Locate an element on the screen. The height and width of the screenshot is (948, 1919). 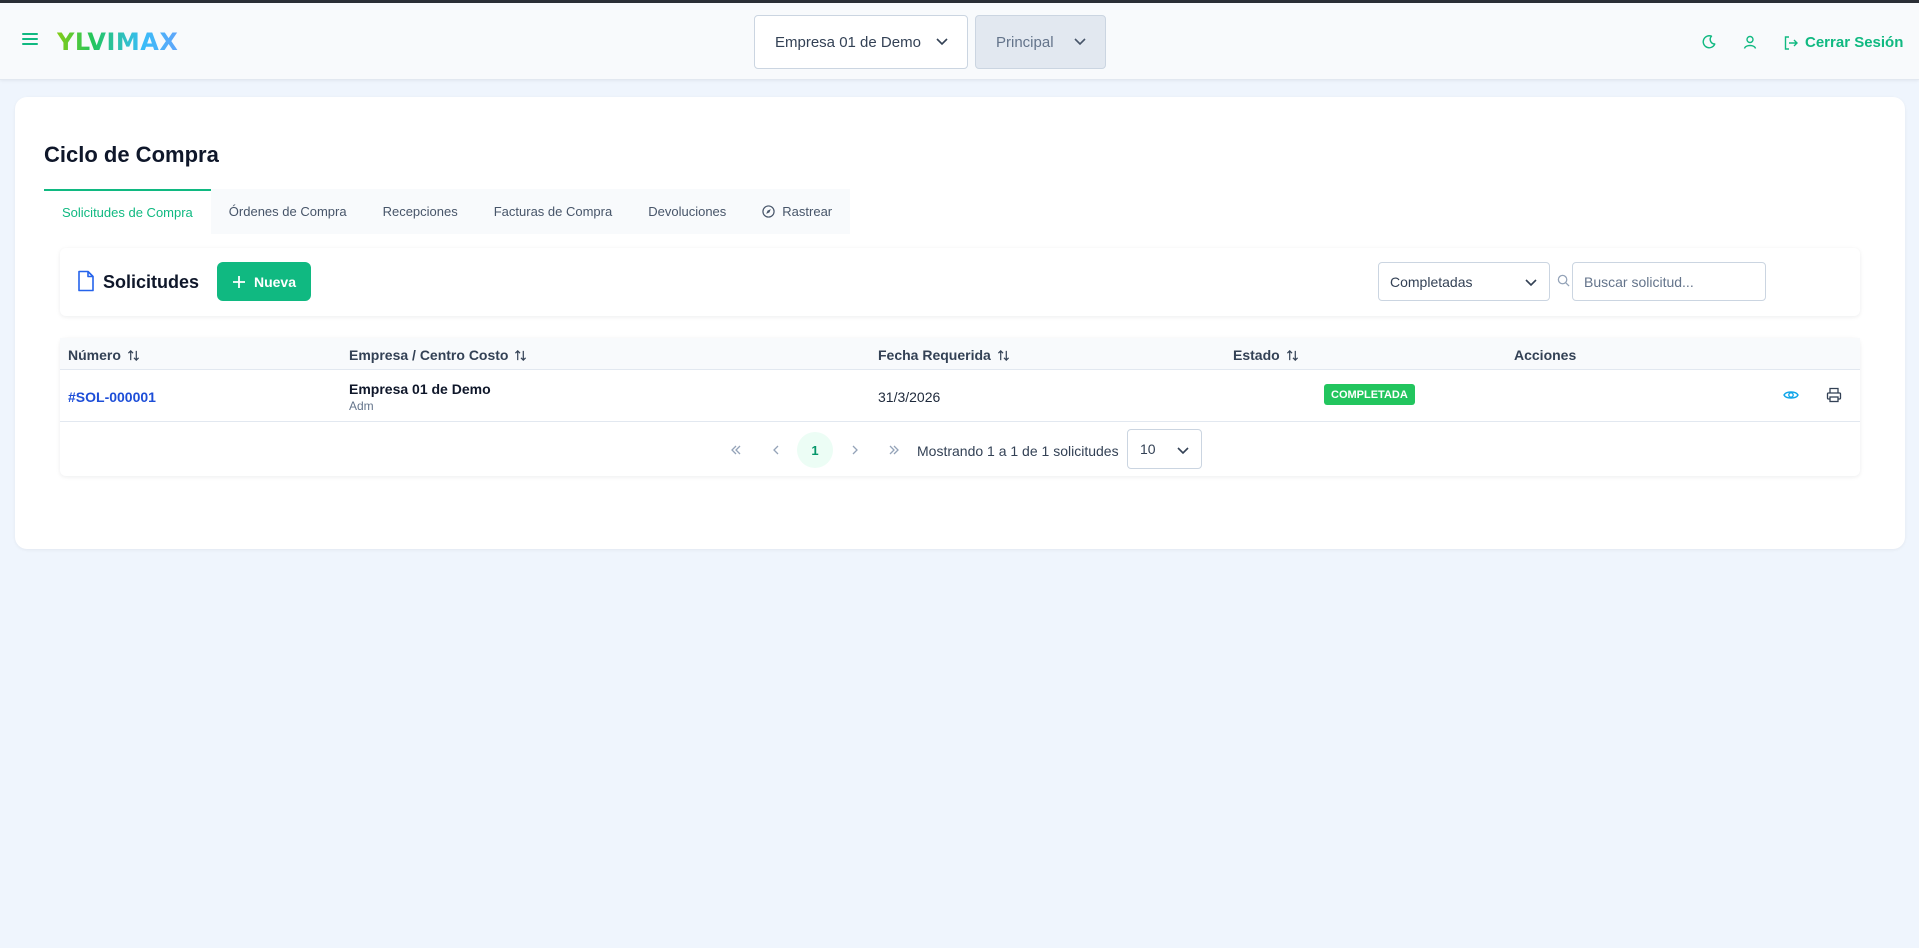
tab-solicitudes-de-compra: Solicitudes de Compra is located at coordinates (127, 211).